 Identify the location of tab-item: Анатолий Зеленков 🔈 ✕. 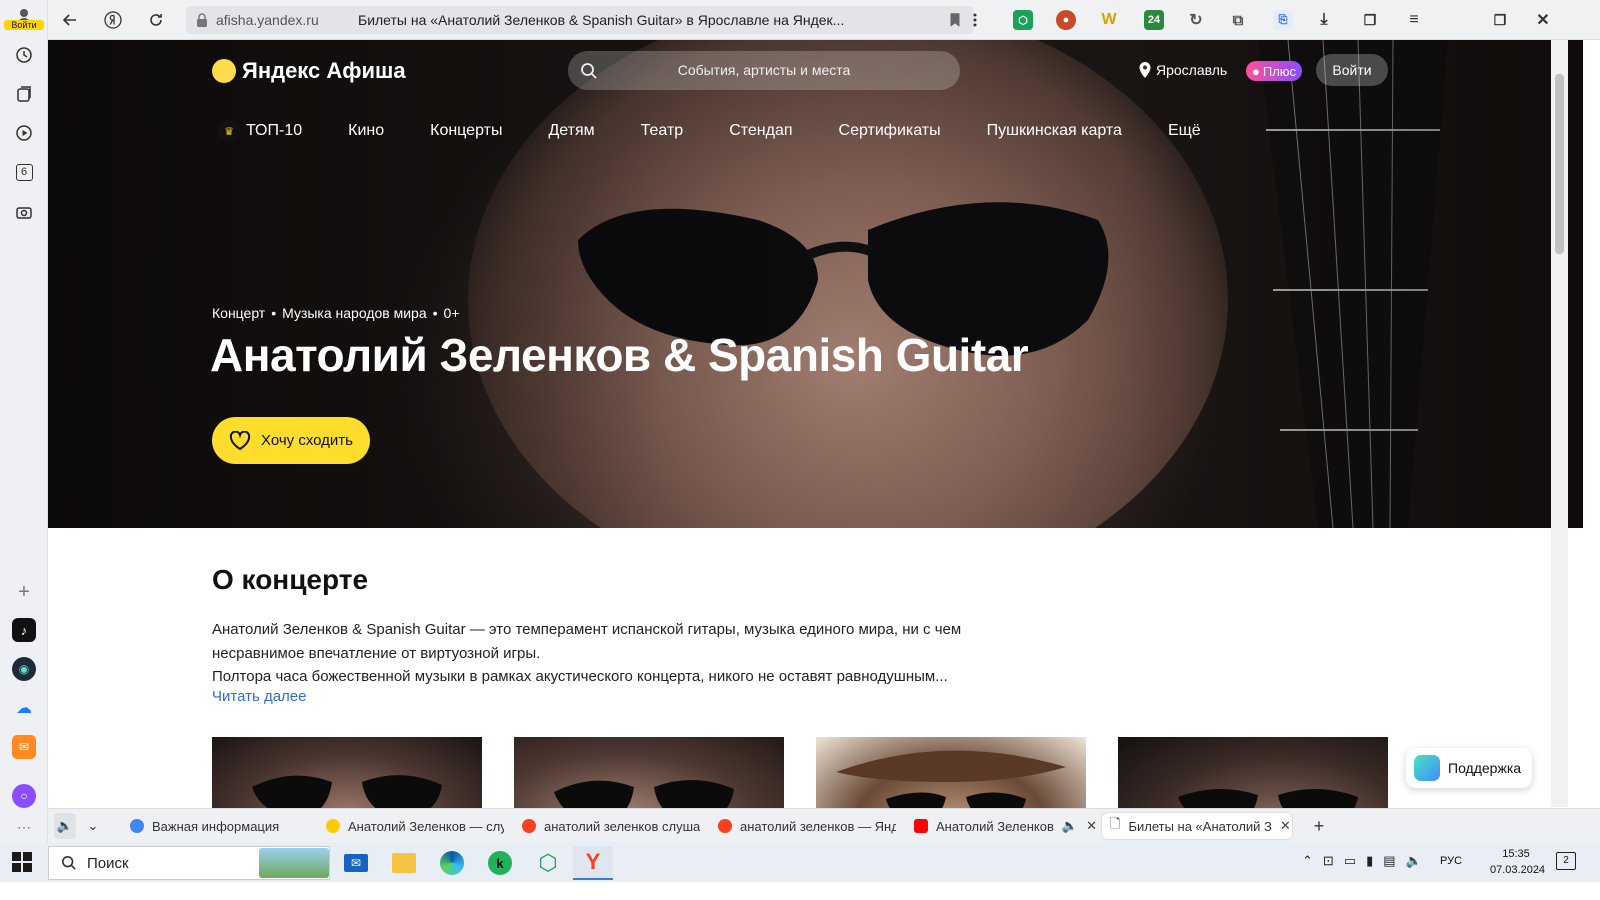
(1006, 826).